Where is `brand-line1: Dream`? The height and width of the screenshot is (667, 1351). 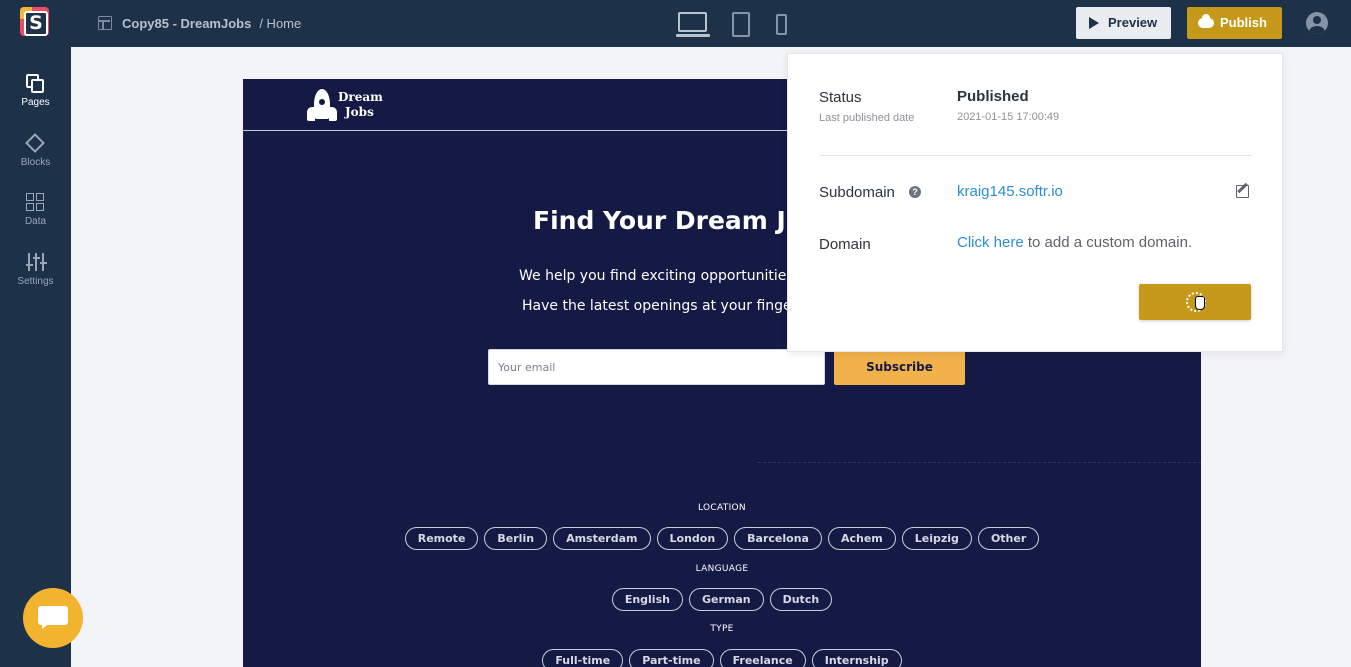
brand-line1: Dream is located at coordinates (360, 97).